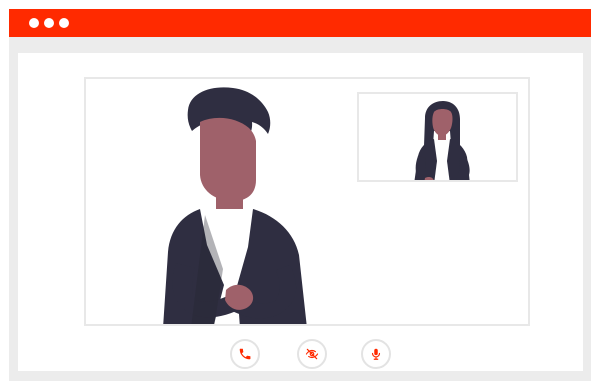  I want to click on self-participant-avatar, so click(442, 140).